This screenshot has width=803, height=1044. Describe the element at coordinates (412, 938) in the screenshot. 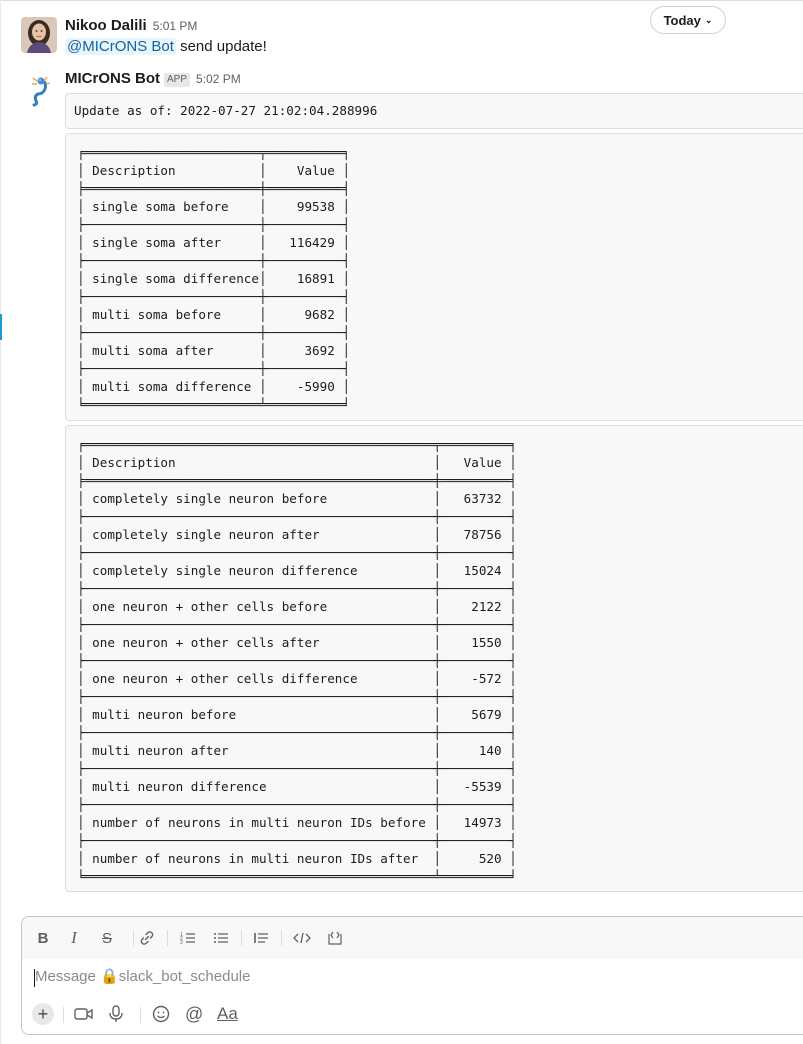

I see `formatting-toolbar: B I S 123` at that location.